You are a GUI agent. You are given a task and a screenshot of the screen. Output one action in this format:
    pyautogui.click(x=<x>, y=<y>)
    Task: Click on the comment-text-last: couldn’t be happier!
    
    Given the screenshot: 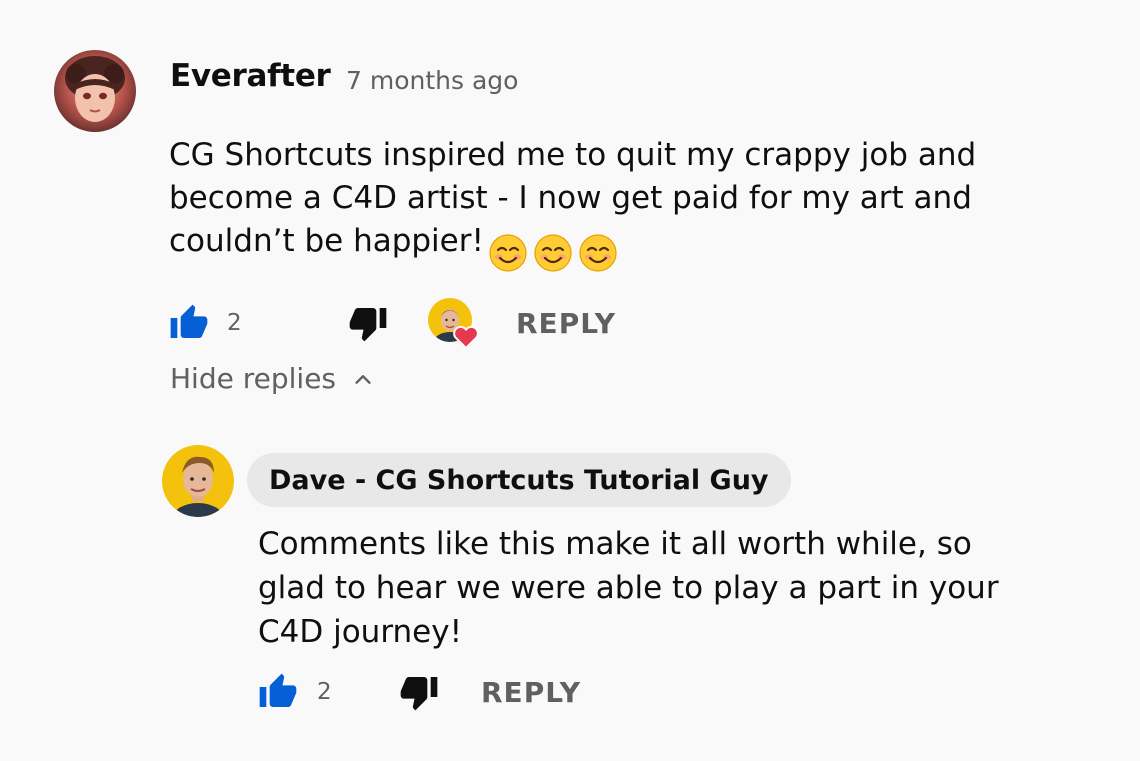 What is the action you would take?
    pyautogui.click(x=326, y=241)
    